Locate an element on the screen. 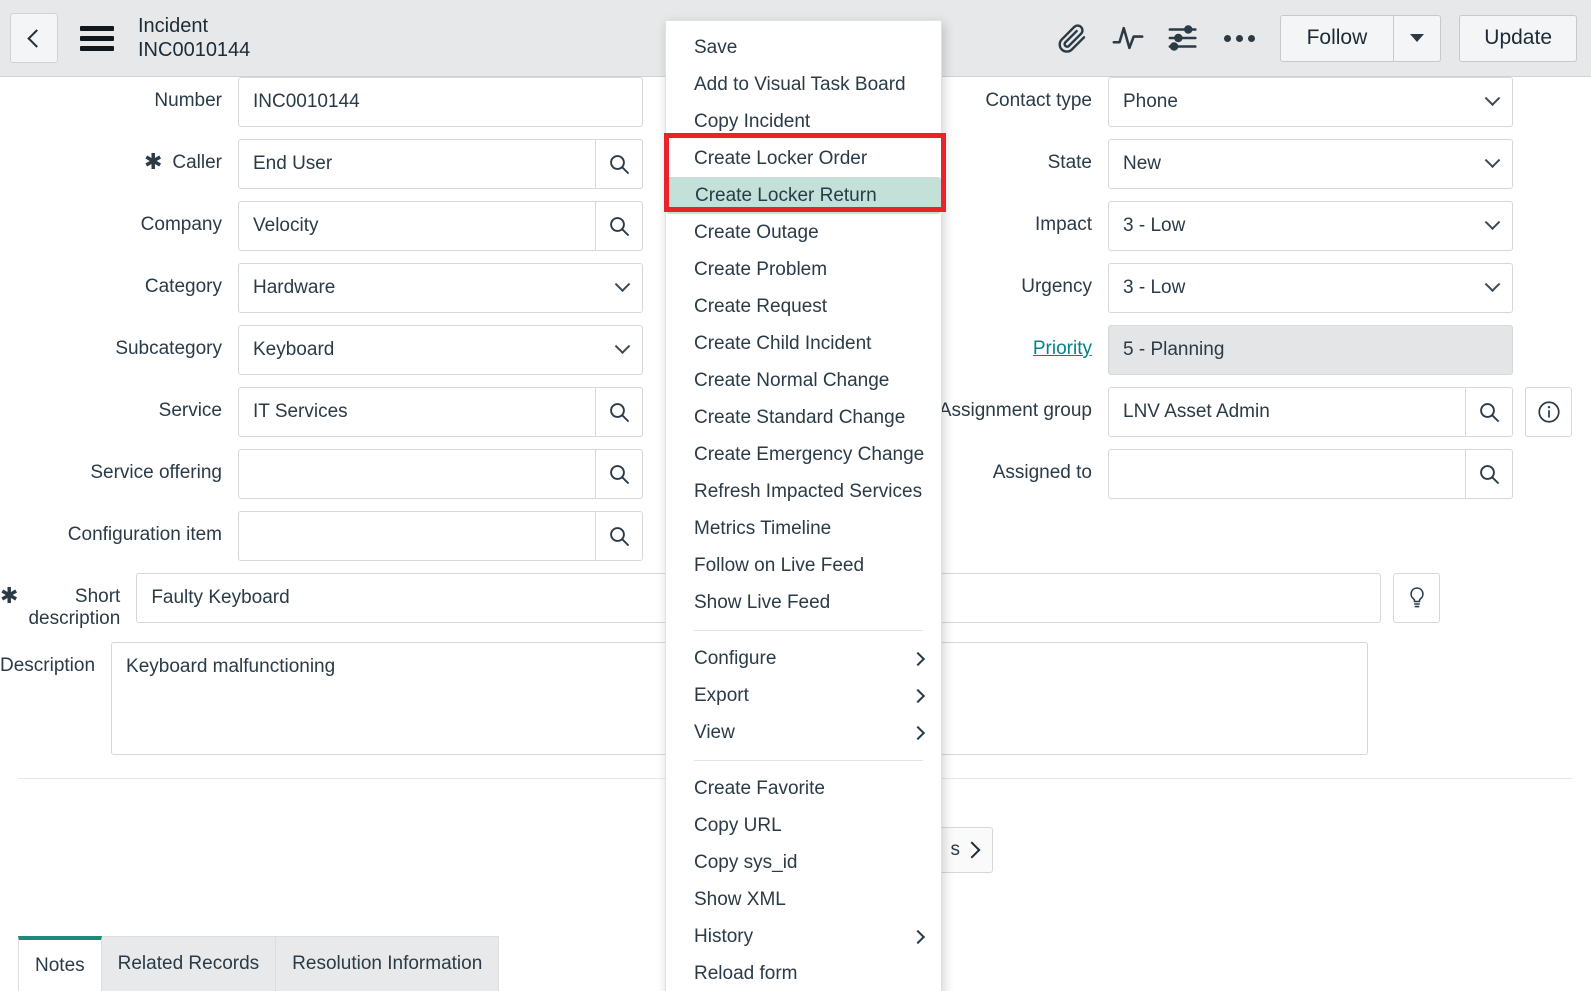 This screenshot has width=1591, height=991. field-label-service: Service is located at coordinates (119, 404).